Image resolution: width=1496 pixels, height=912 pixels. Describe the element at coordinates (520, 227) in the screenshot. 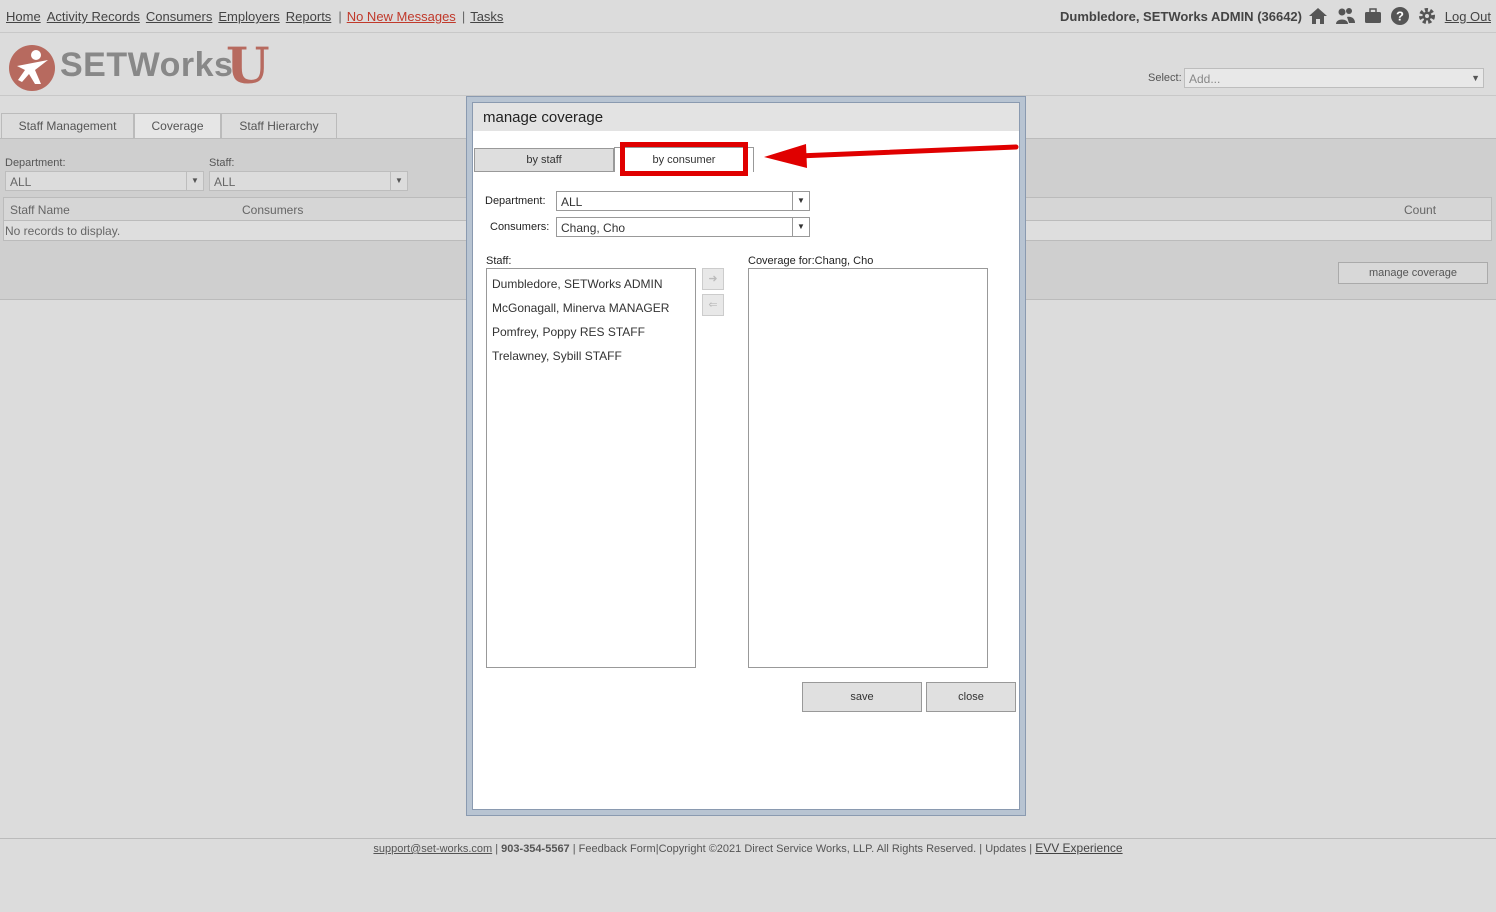

I see `dialog-consumers-label: Consumers:` at that location.